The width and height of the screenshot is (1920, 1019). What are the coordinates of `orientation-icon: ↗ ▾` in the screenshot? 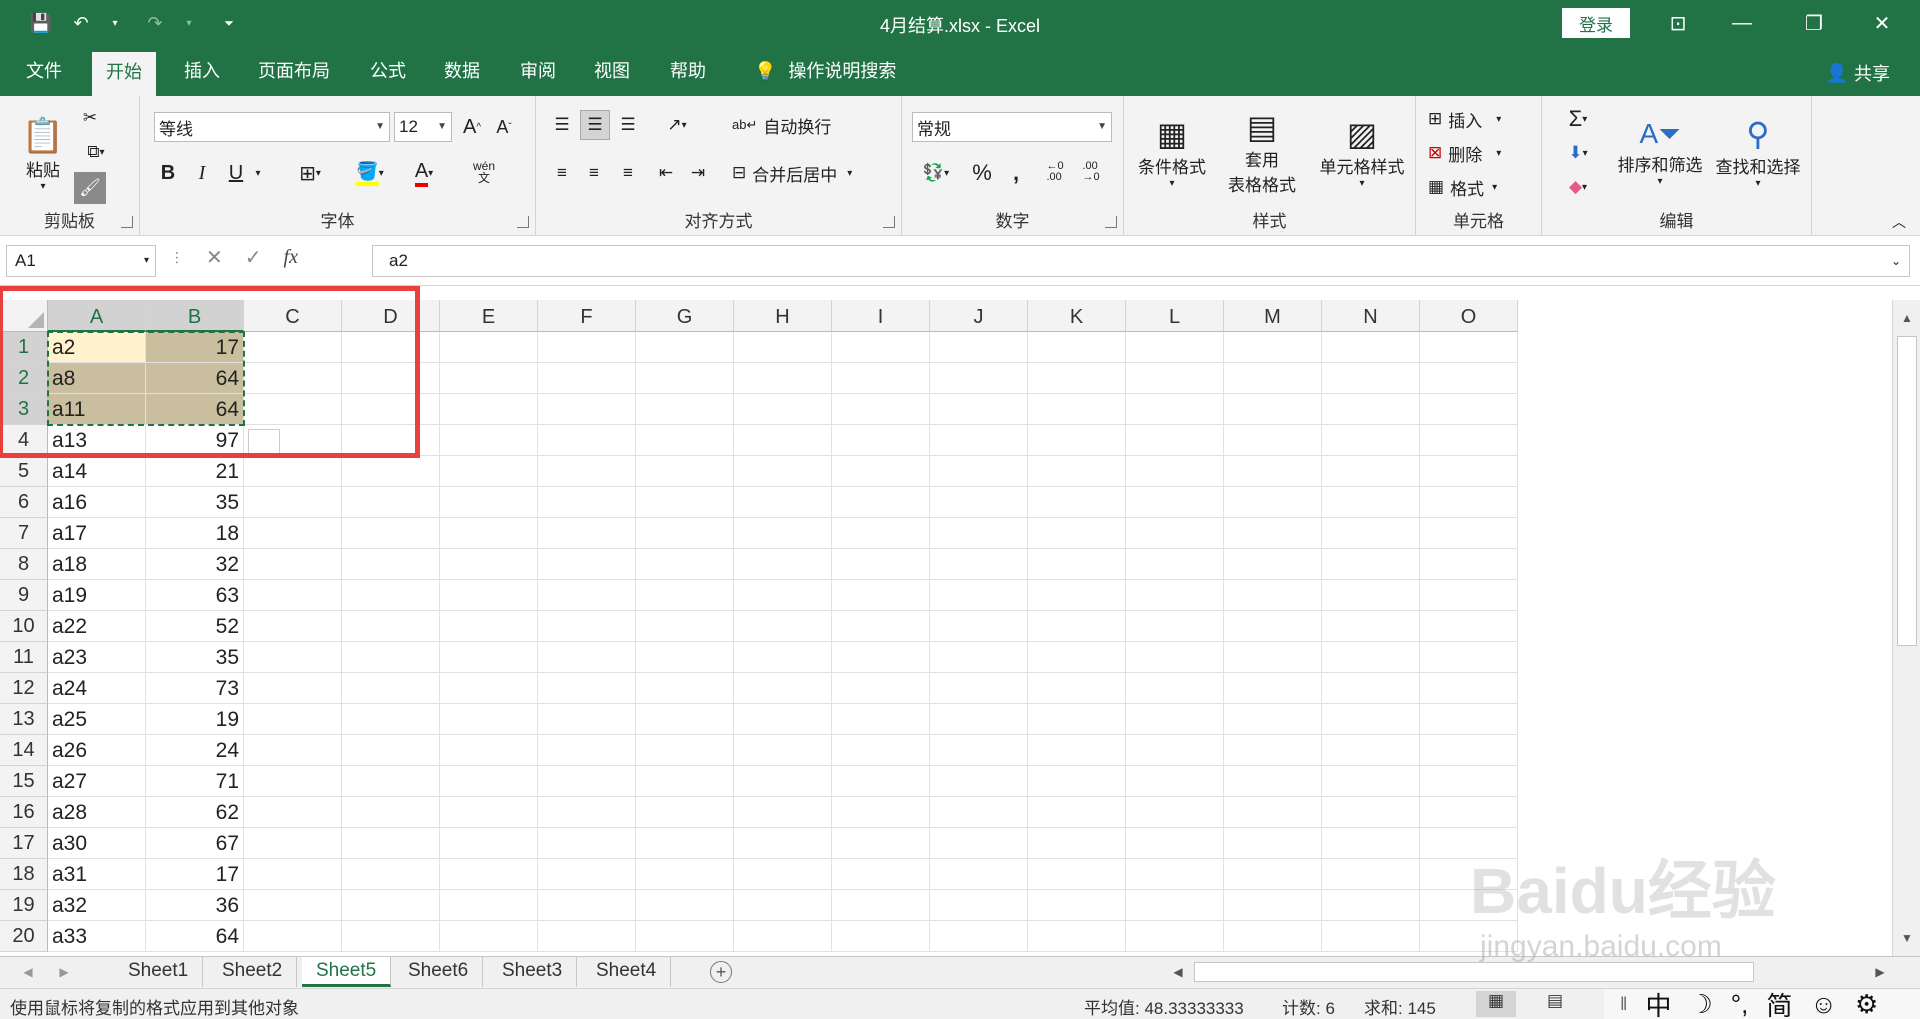 It's located at (677, 125).